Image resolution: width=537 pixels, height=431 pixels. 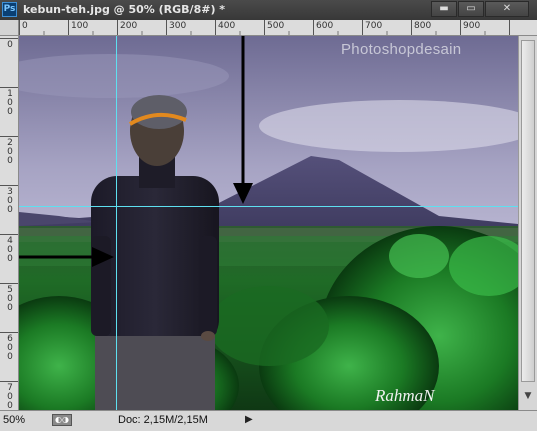 I want to click on scroll-down-icon: ▼, so click(x=528, y=396).